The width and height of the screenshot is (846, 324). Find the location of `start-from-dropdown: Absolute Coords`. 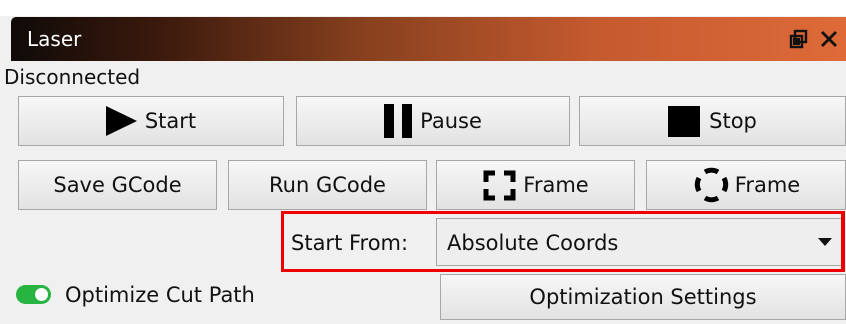

start-from-dropdown: Absolute Coords is located at coordinates (640, 242).